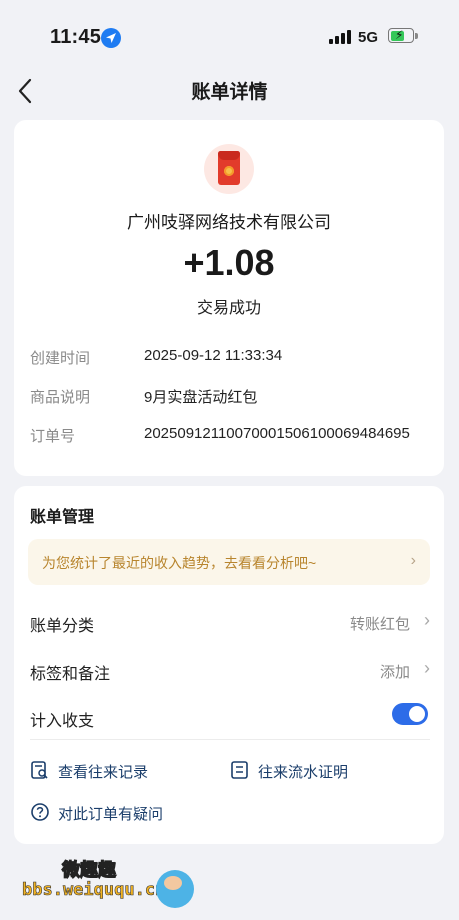 The image size is (459, 920). I want to click on income-trend-banner: 为您统计了最近的收入趋势，去看看分析吧~ ›, so click(229, 562).